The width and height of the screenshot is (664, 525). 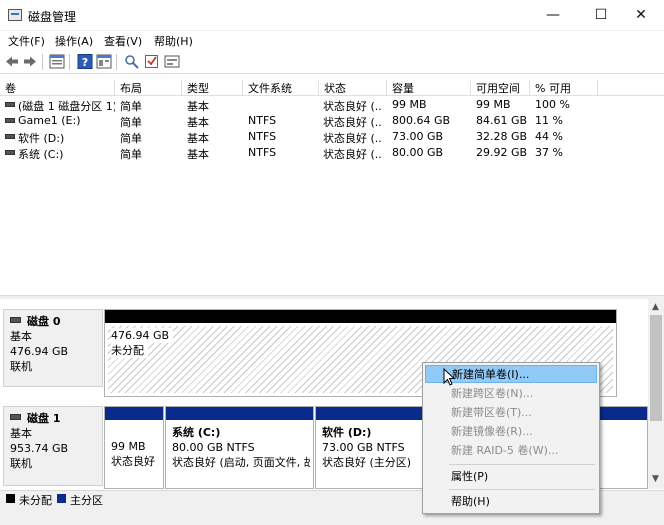 I want to click on partition-size: 80.00 GB NTFS, so click(x=213, y=447).